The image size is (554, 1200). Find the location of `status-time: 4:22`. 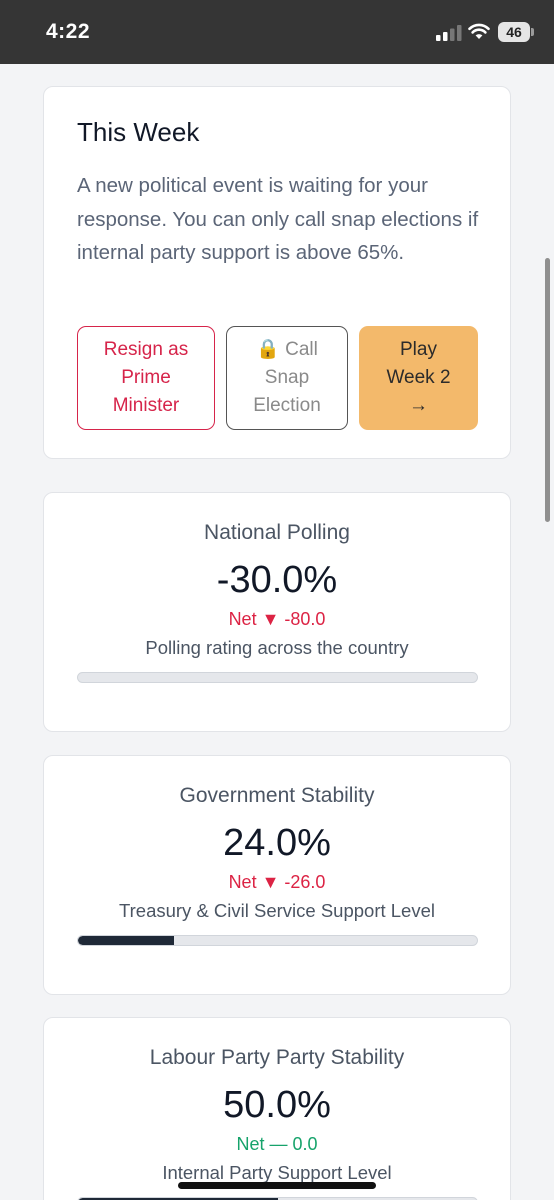

status-time: 4:22 is located at coordinates (68, 31).